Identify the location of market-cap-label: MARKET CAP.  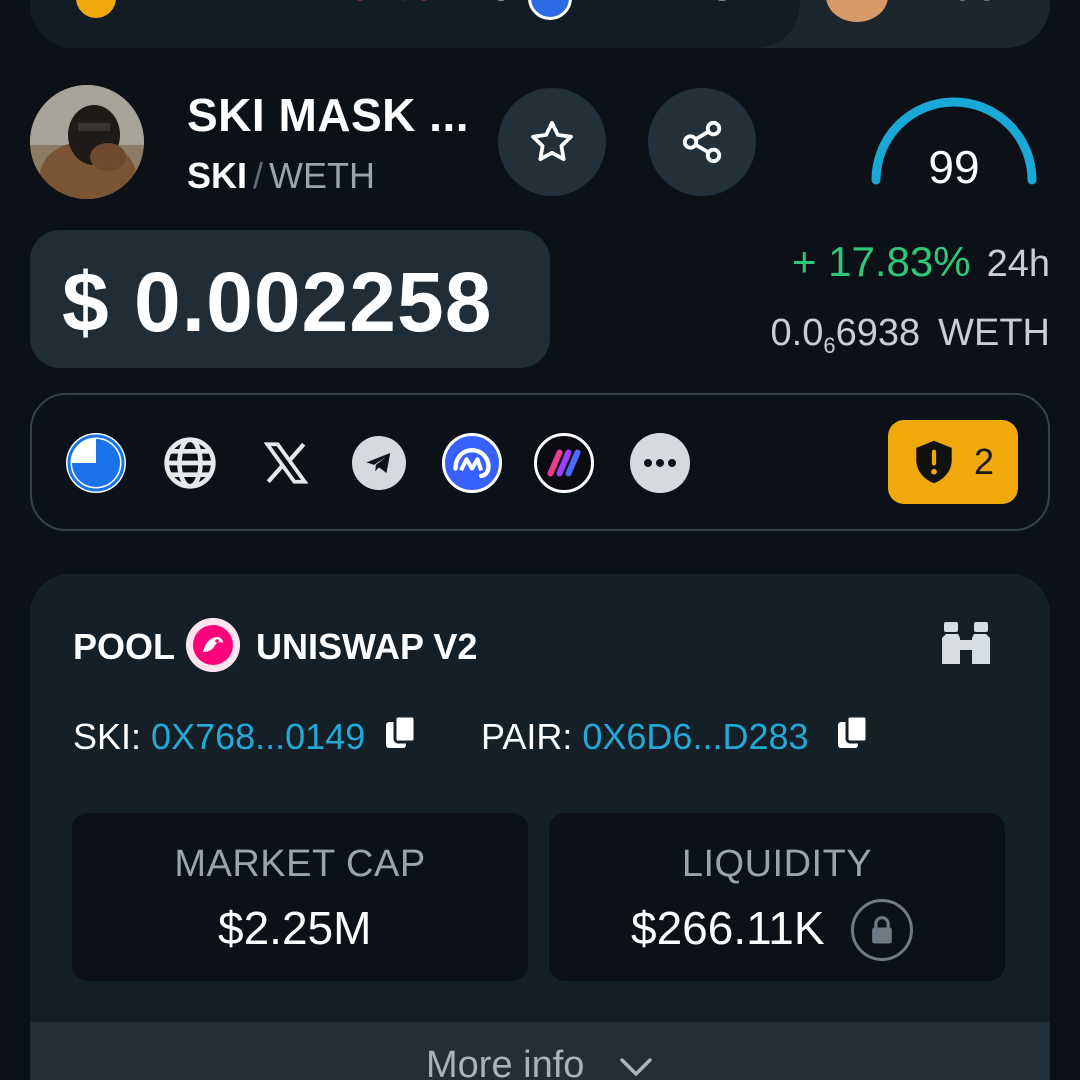
(300, 864).